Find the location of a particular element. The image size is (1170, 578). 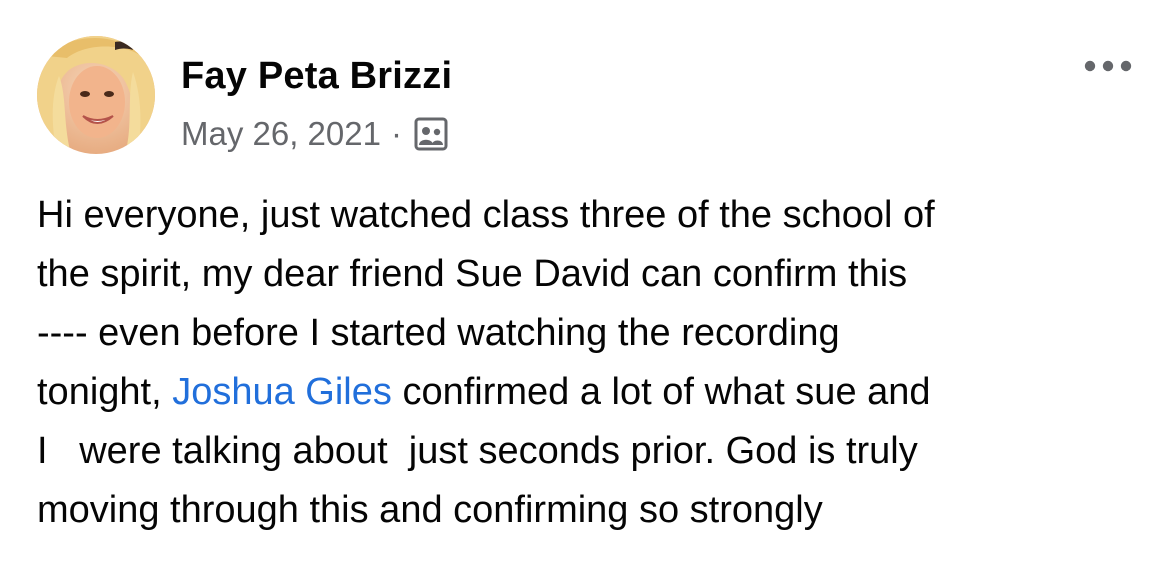

author-avatar is located at coordinates (96, 95).